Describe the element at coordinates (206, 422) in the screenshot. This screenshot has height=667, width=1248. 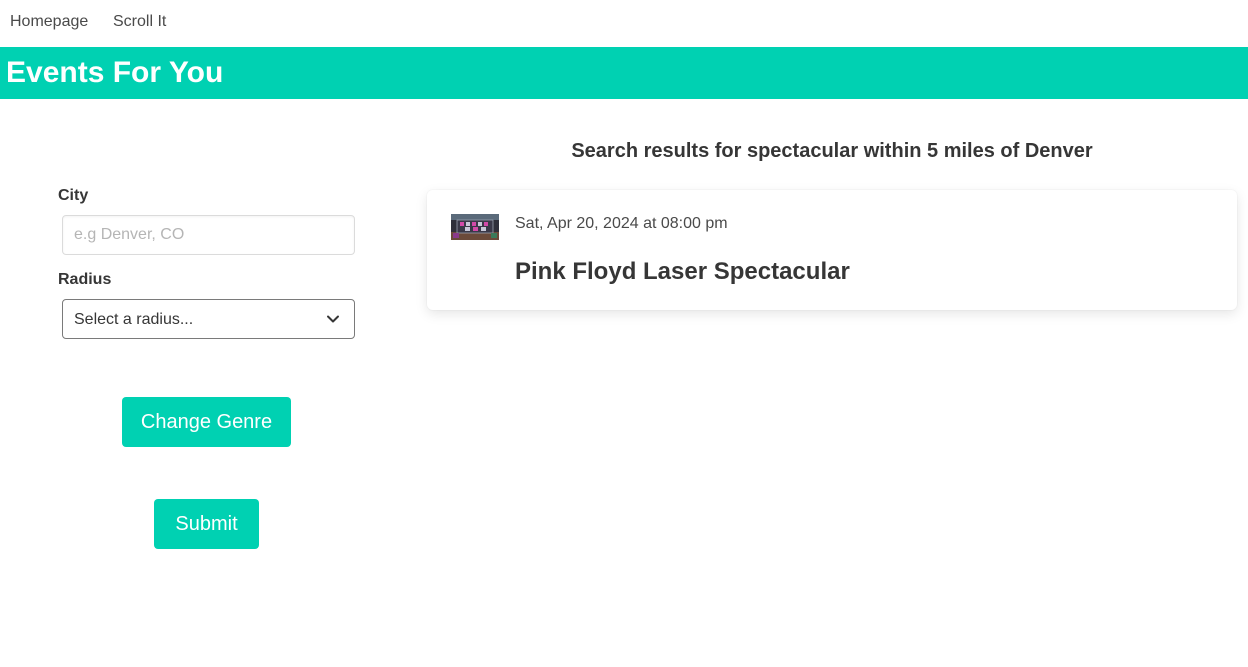
I see `change-genre-button: Change Genre` at that location.